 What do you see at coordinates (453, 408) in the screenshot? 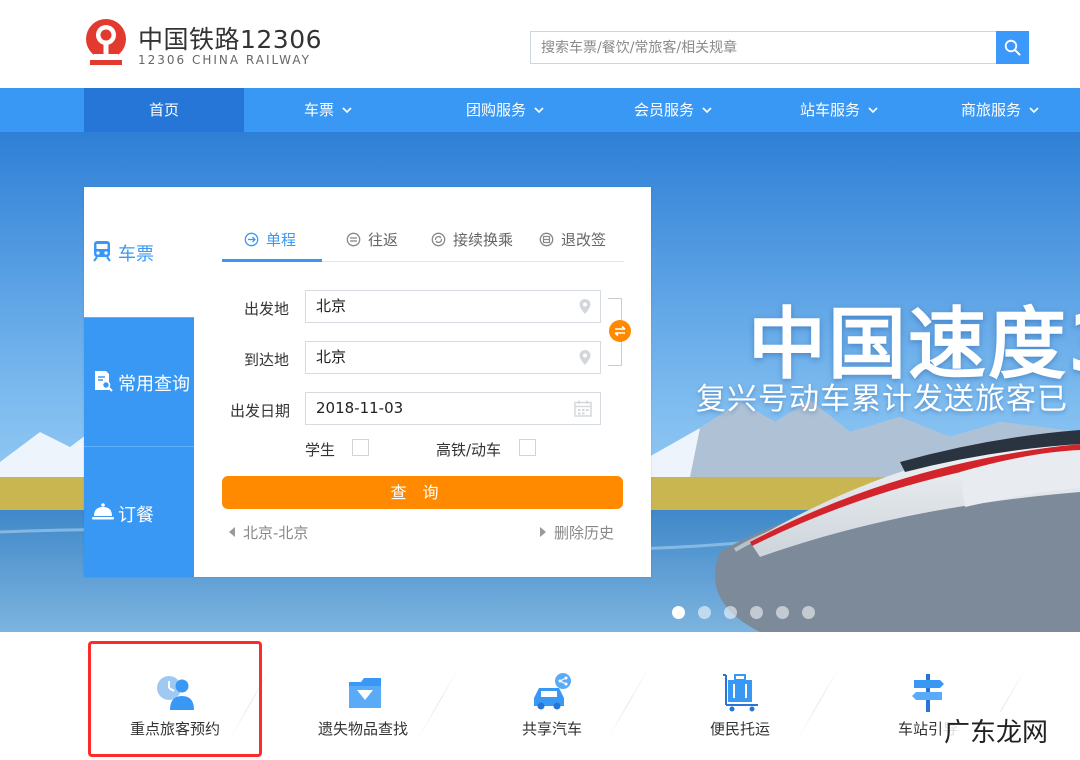
I see `departure-date-input: 2018-11-03` at bounding box center [453, 408].